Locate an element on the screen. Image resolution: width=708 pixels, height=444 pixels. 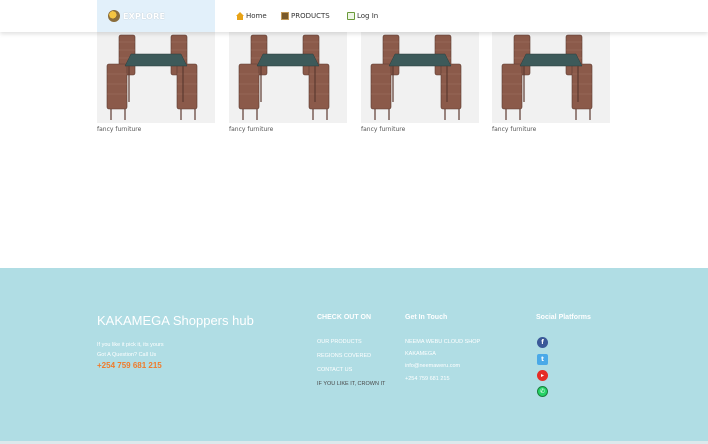
whatsapp-icon: ✆ is located at coordinates (542, 391).